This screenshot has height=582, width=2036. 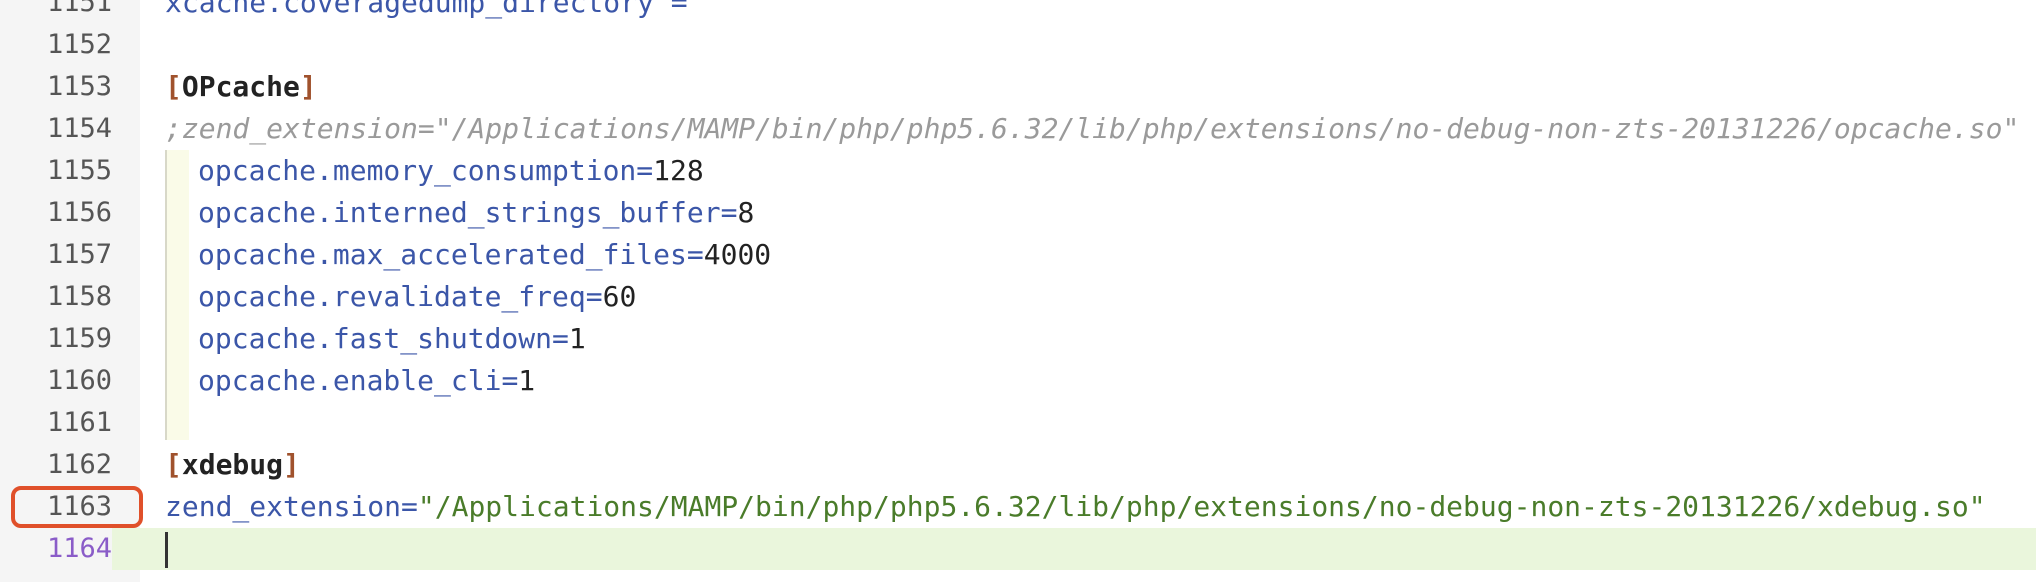 I want to click on section-header: [xdebug], so click(x=232, y=465).